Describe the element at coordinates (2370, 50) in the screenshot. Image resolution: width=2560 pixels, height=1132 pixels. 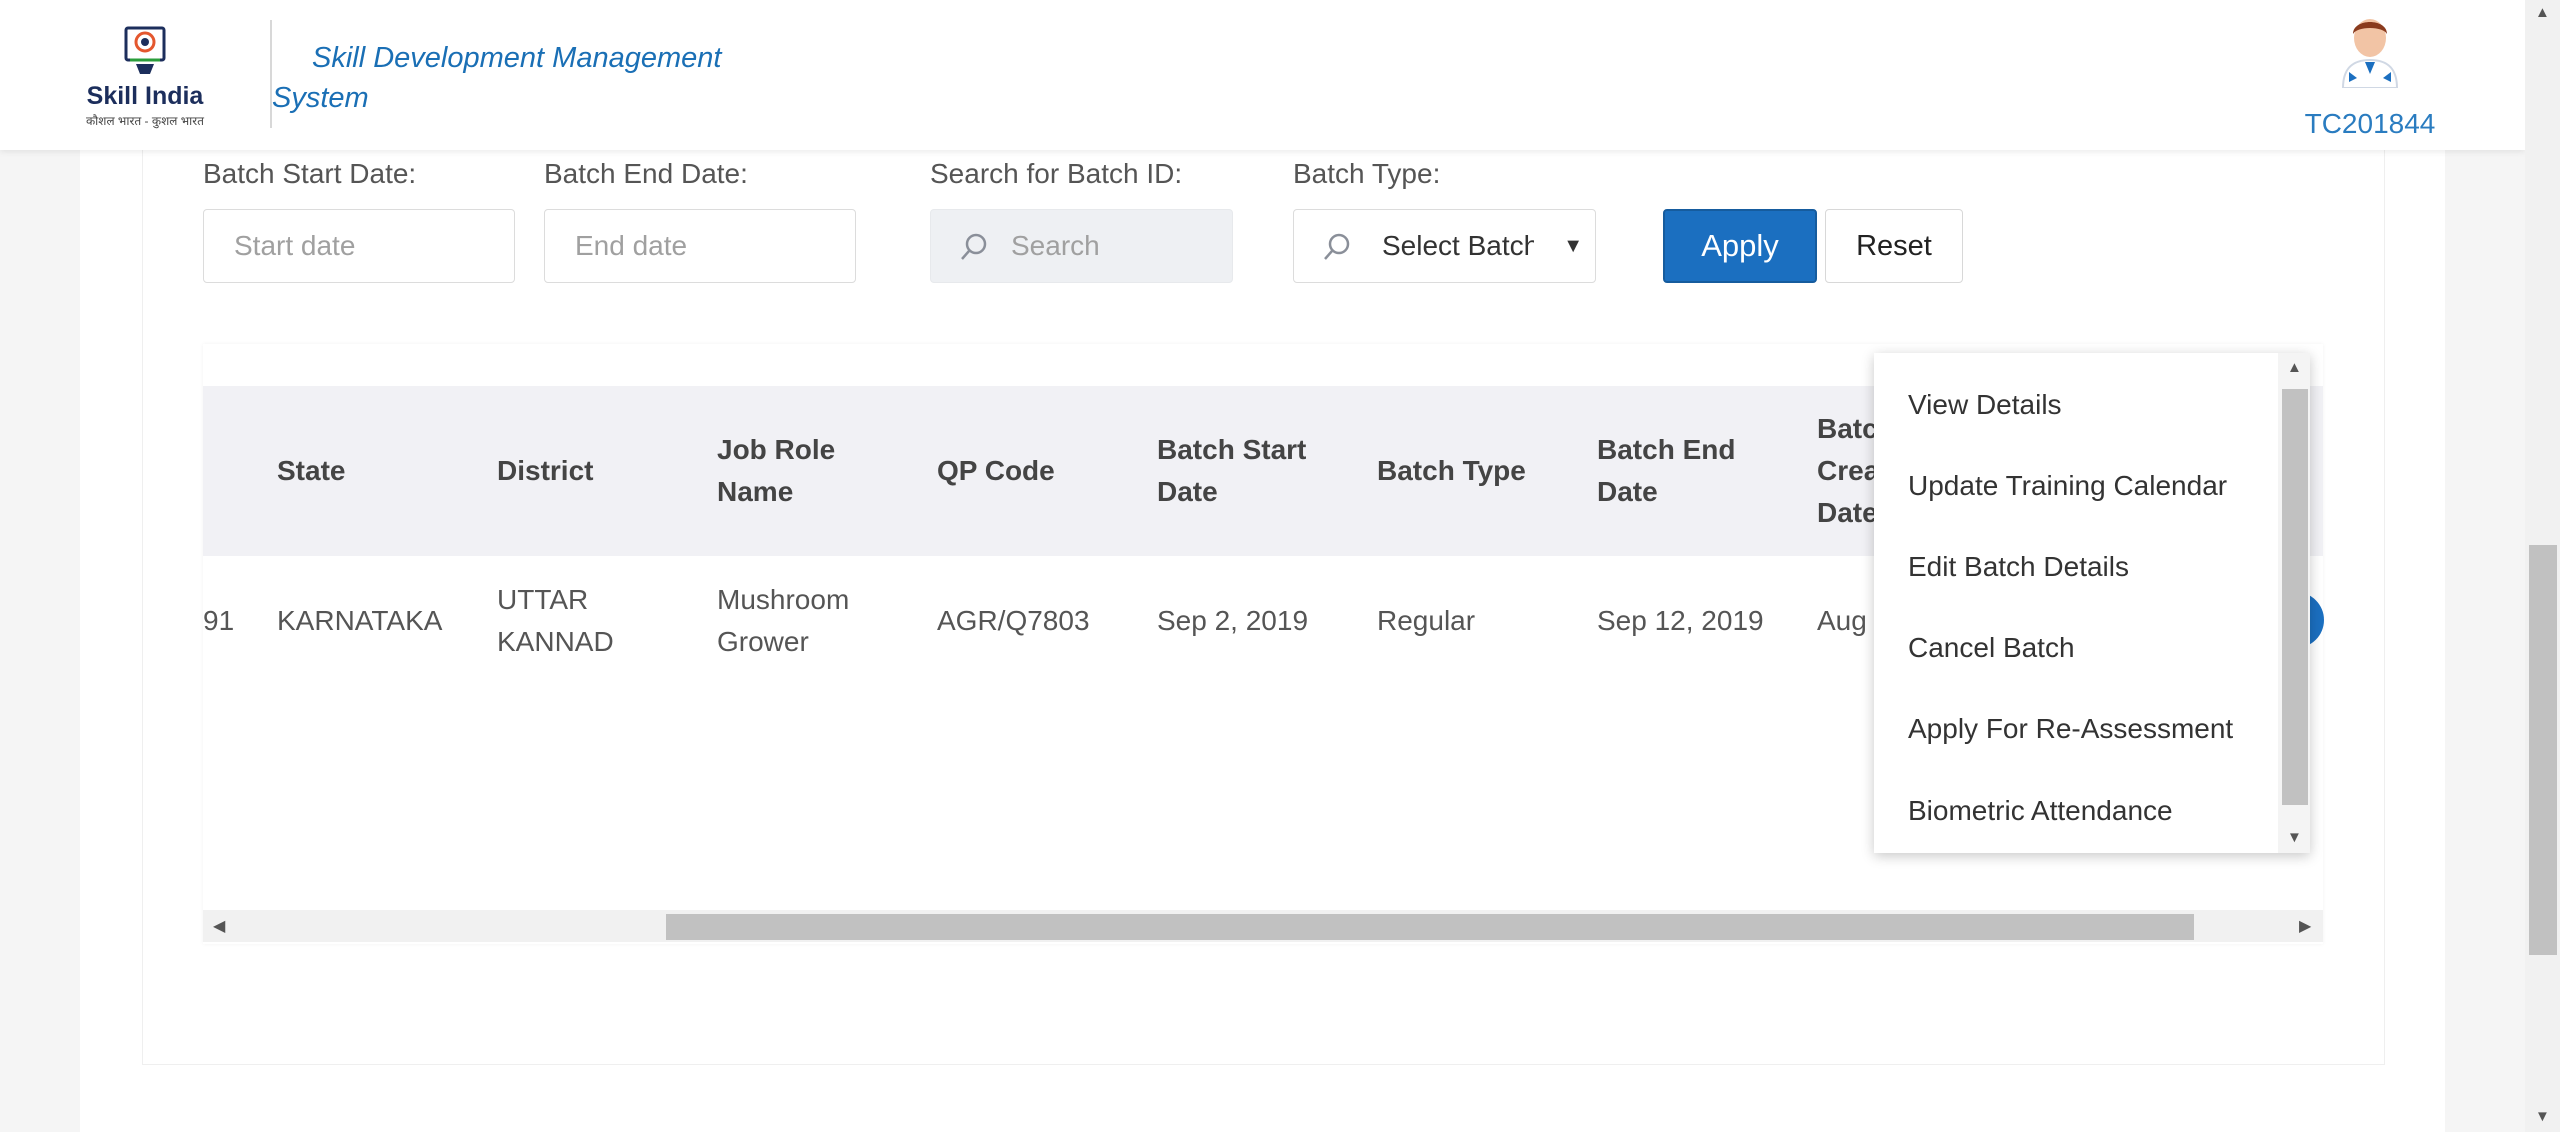
I see `user-avatar-icon` at that location.